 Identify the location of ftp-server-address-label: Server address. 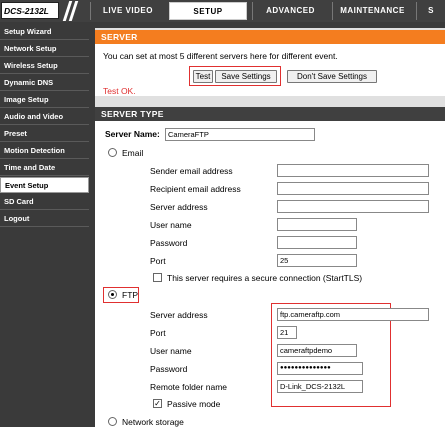
(179, 315).